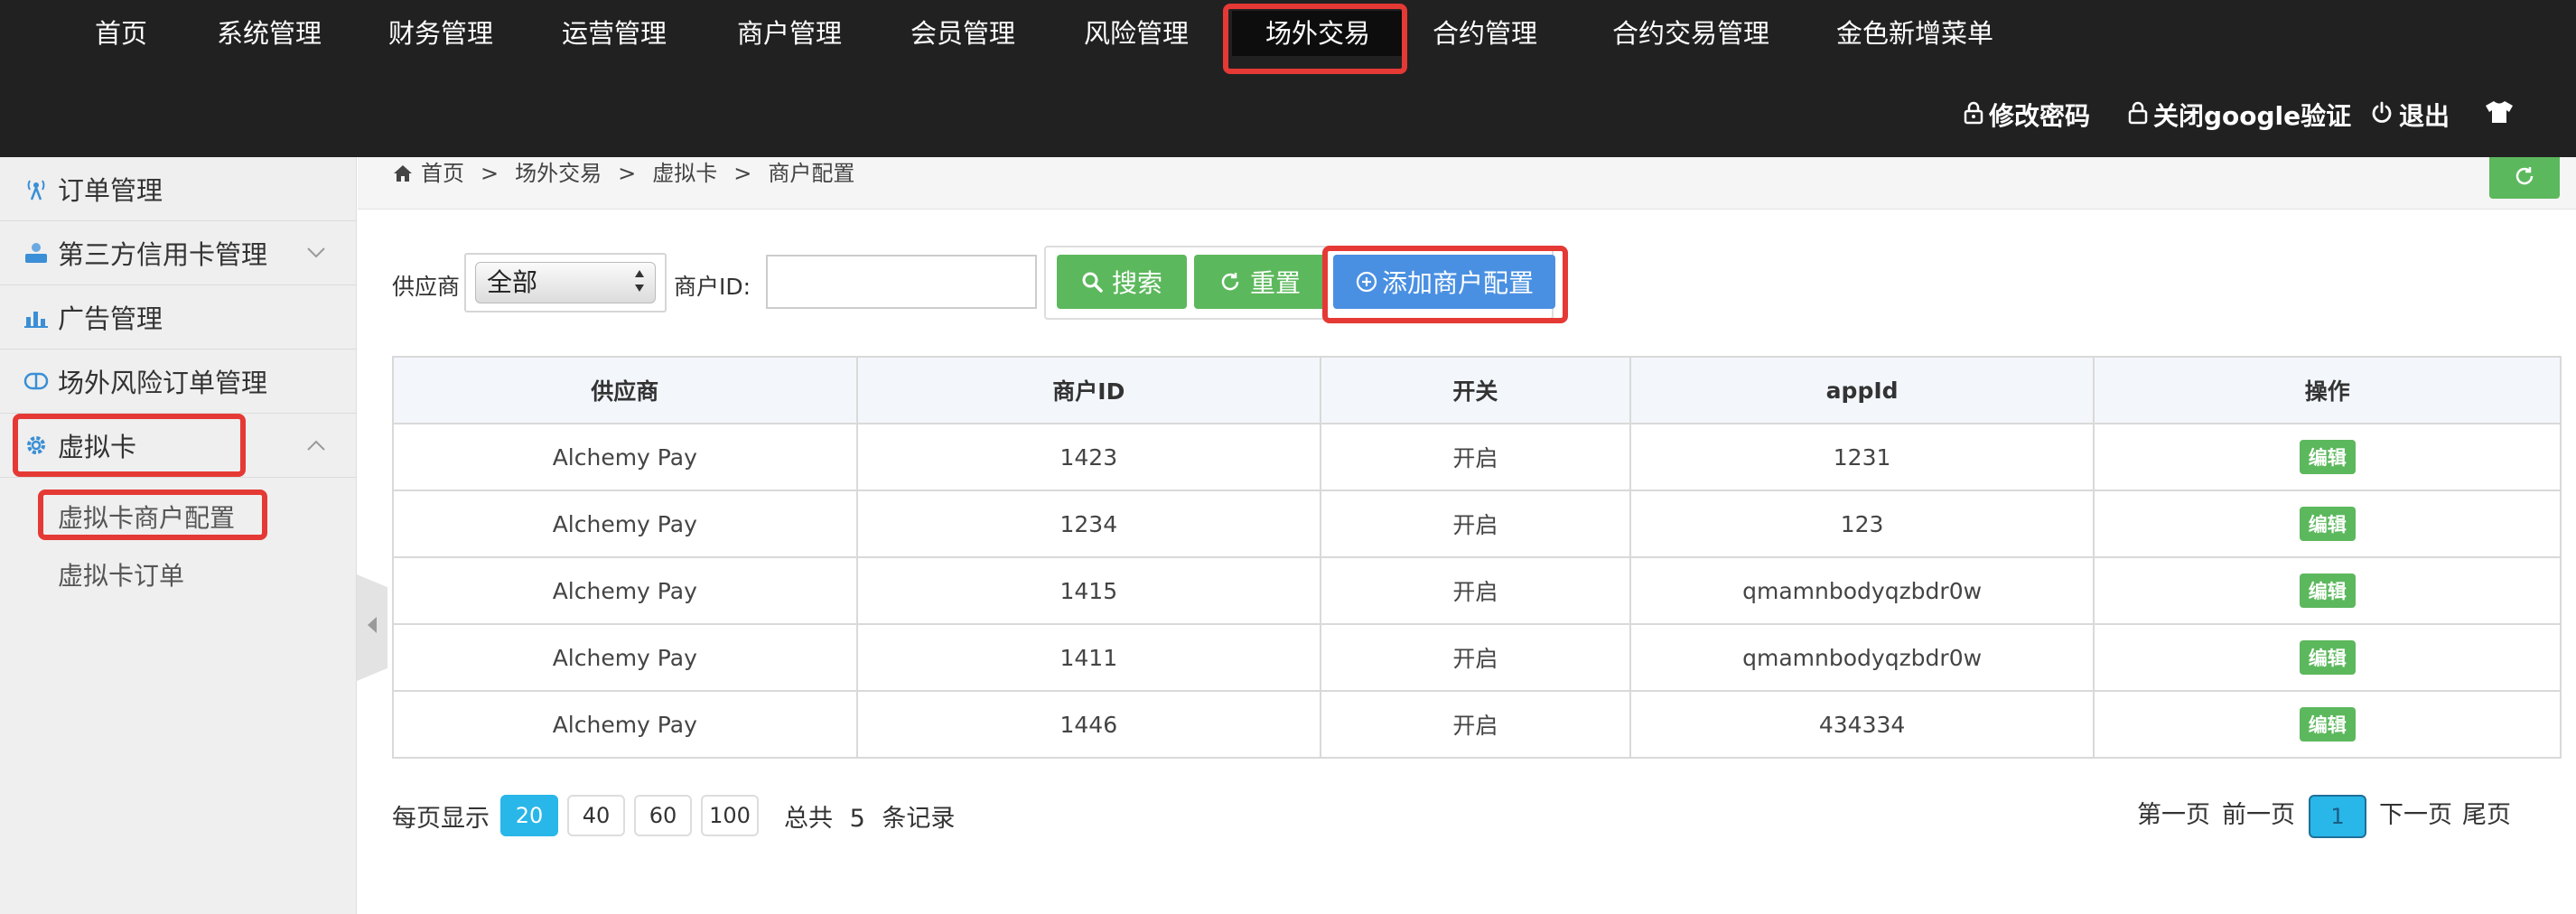 The image size is (2576, 914). I want to click on column-header-merchant-id: 商户ID, so click(1088, 390).